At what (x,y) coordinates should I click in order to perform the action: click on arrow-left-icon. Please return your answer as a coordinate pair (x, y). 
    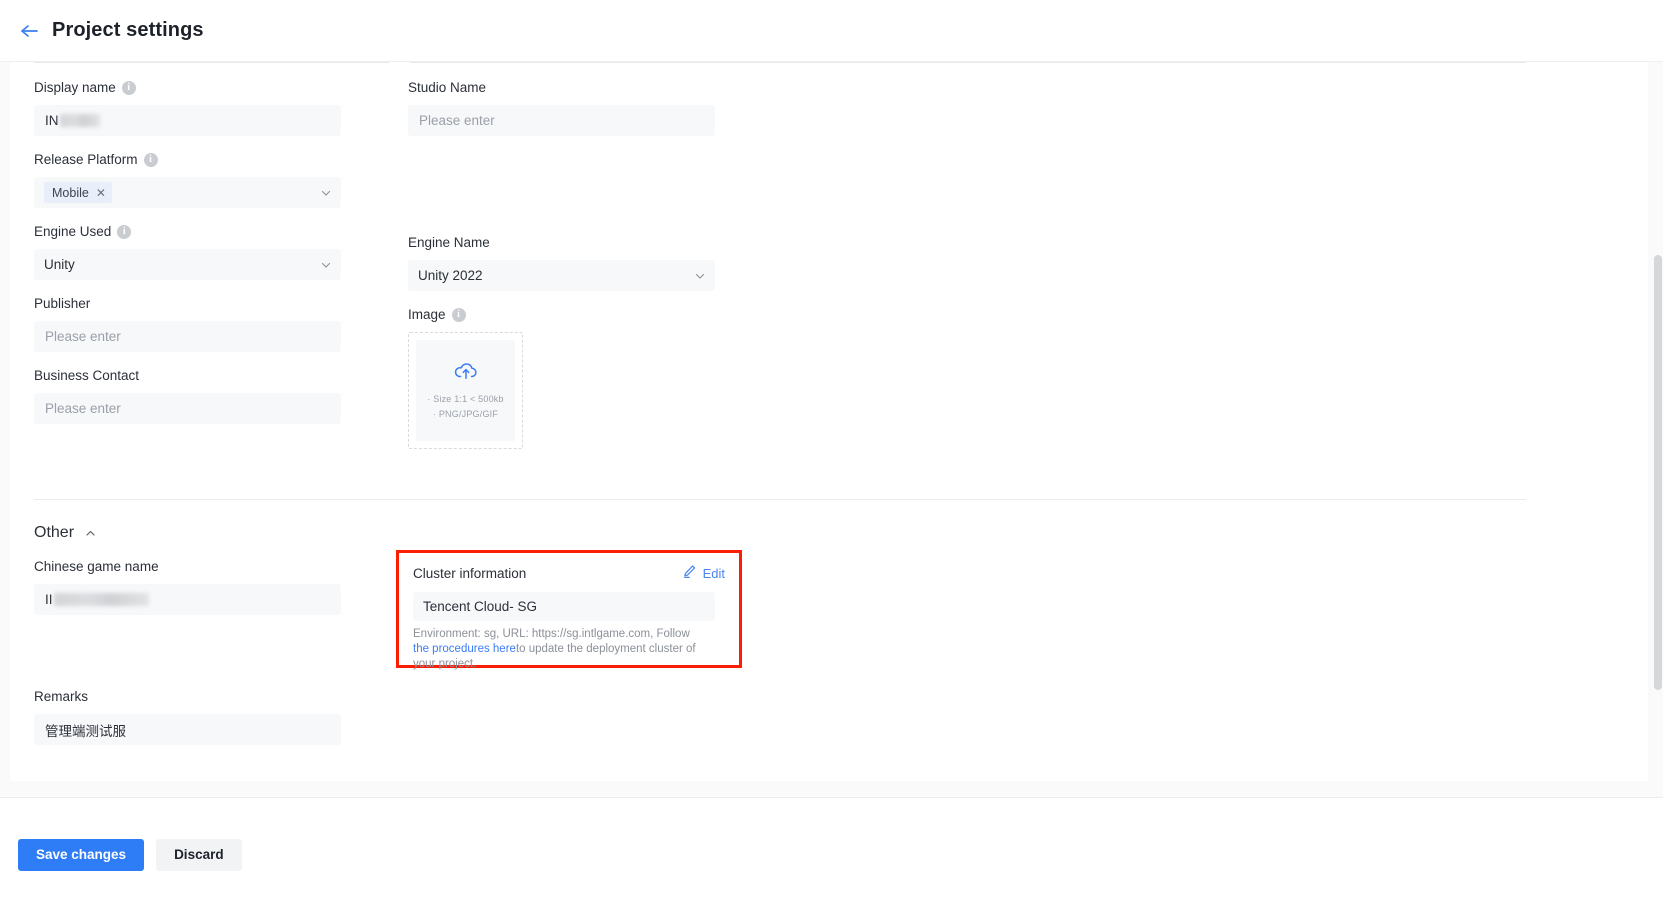
    Looking at the image, I should click on (29, 31).